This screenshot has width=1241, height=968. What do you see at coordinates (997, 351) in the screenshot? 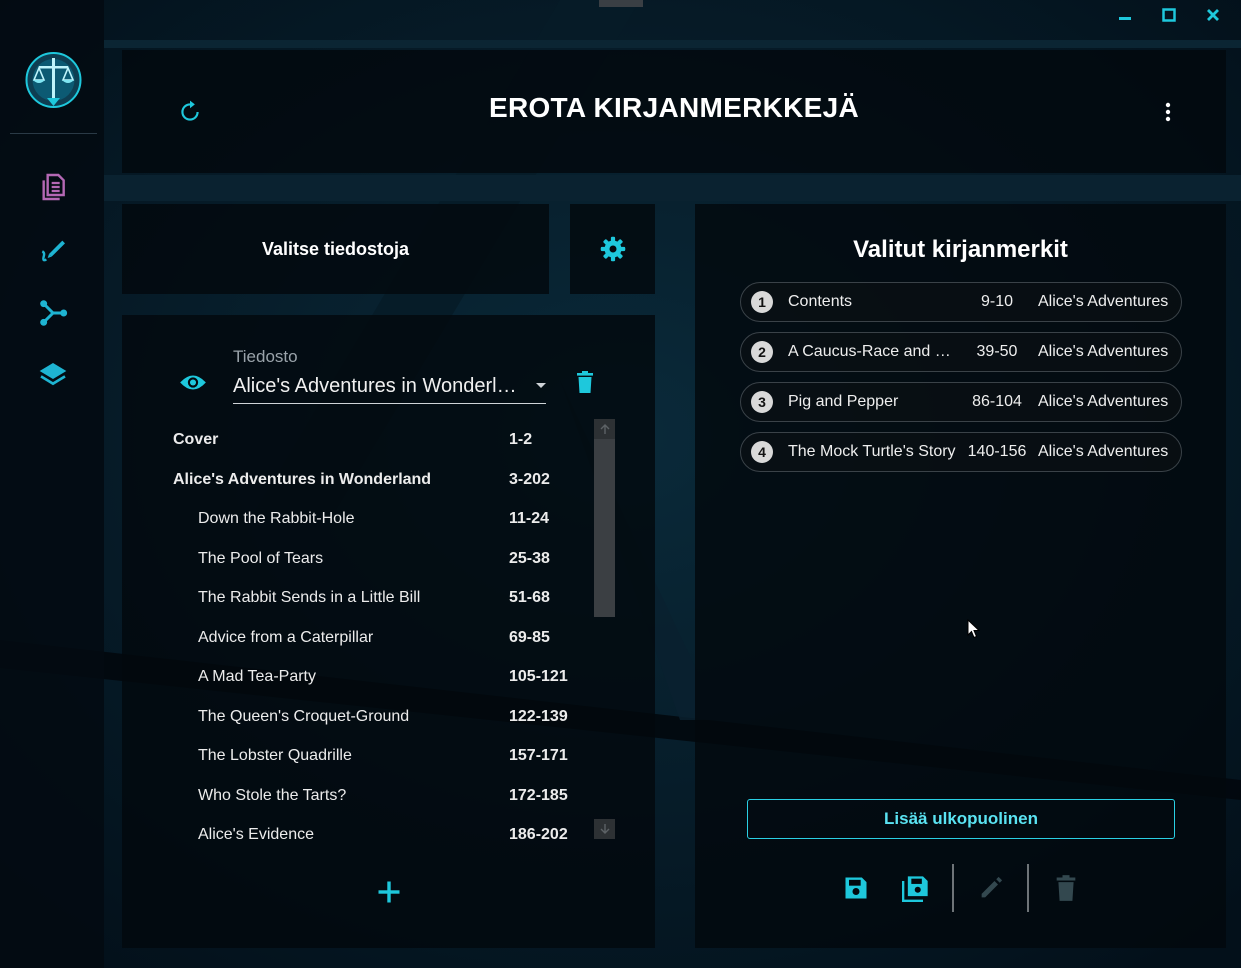
I see `chip-pages: 39-50` at bounding box center [997, 351].